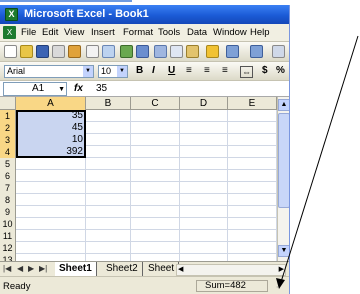 This screenshot has width=360, height=294. I want to click on arrow-head, so click(280, 283).